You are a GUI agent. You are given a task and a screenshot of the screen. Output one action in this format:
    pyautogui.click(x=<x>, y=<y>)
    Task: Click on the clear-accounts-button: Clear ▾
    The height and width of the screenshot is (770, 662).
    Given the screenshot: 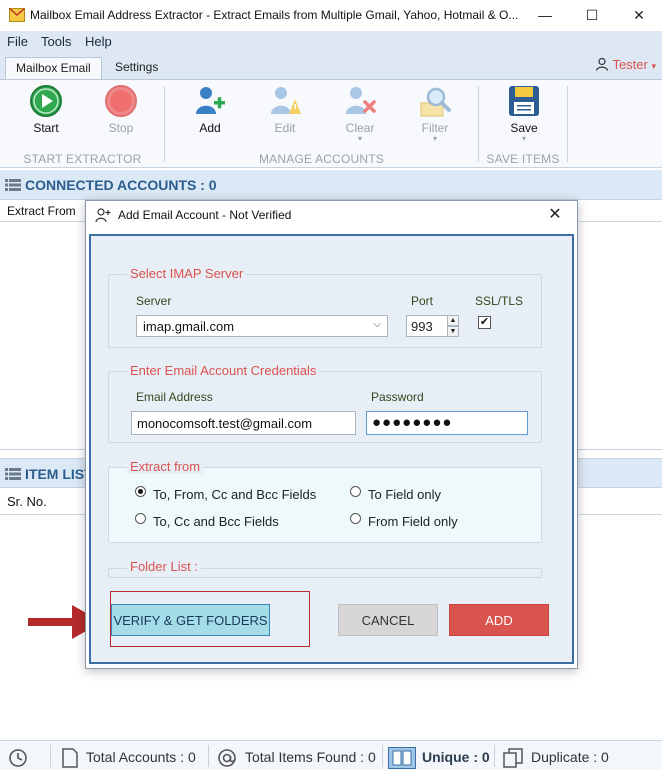 What is the action you would take?
    pyautogui.click(x=360, y=116)
    